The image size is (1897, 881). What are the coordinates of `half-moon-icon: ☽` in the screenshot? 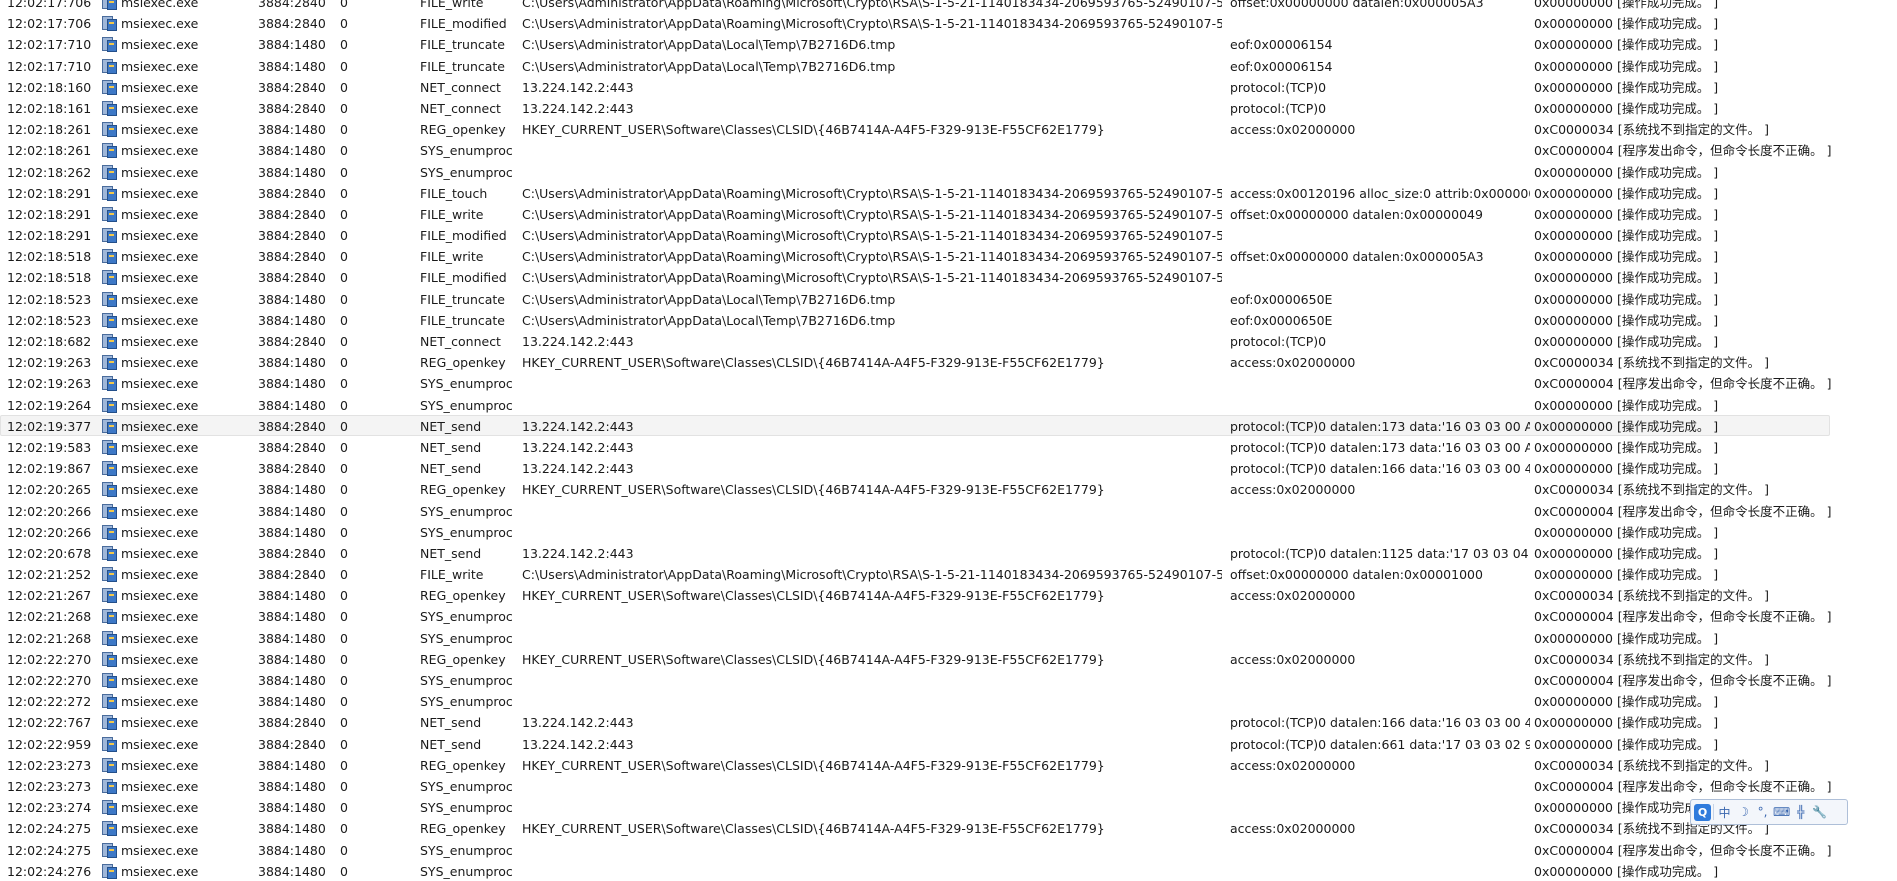 It's located at (1743, 812).